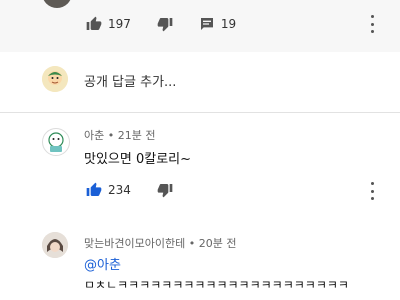  What do you see at coordinates (102, 263) in the screenshot?
I see `mention-link: @아춘` at bounding box center [102, 263].